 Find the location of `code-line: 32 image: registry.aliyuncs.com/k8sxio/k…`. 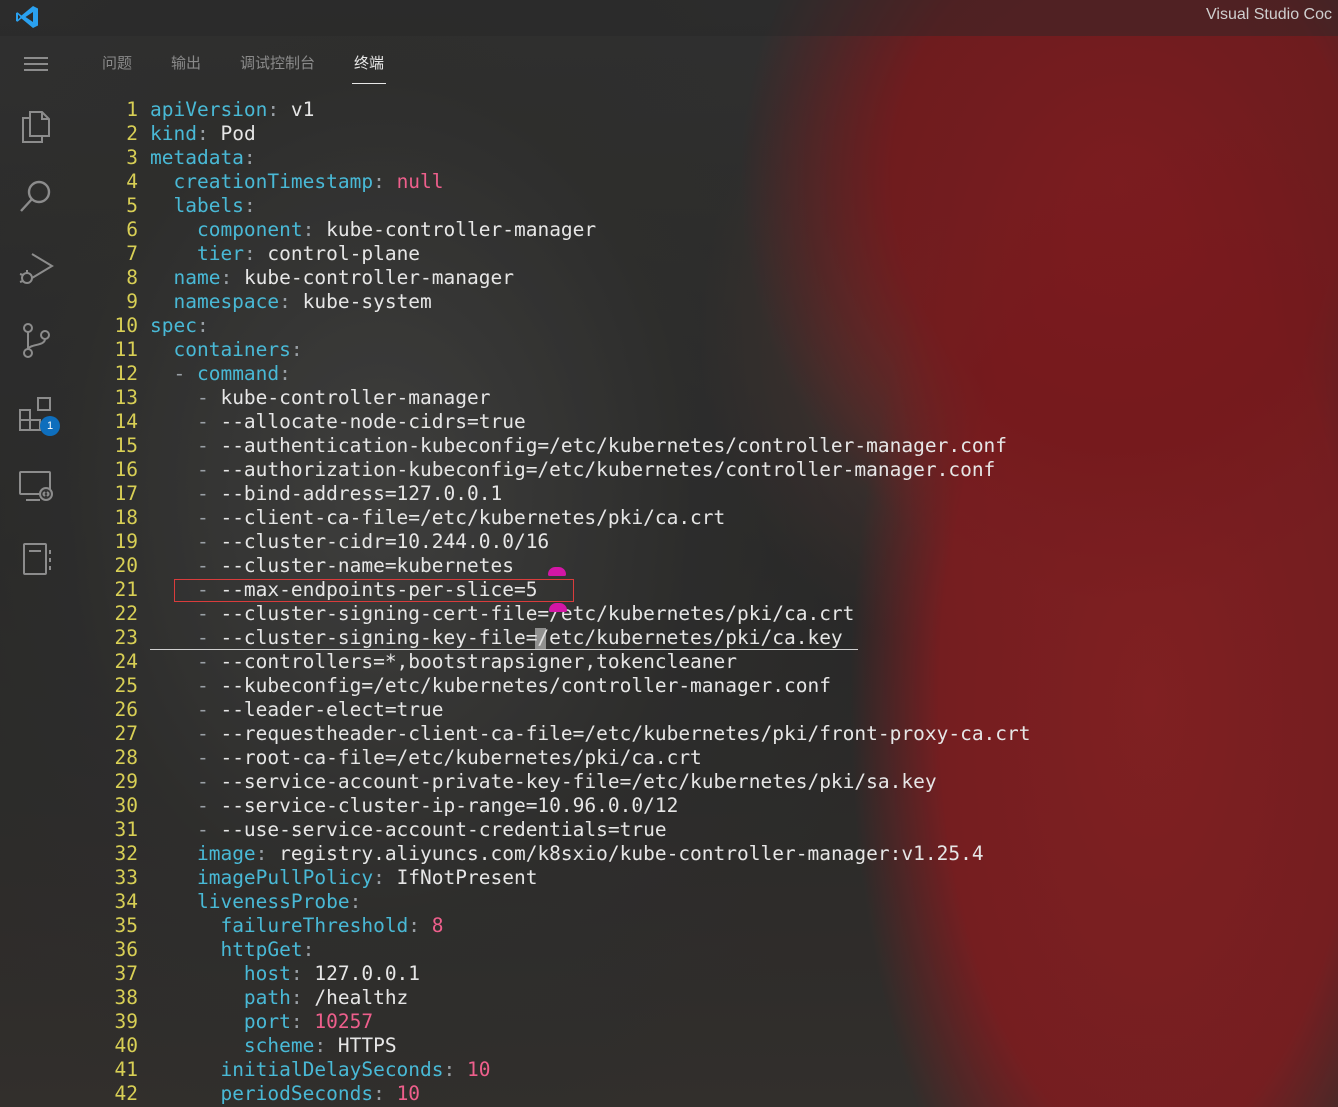

code-line: 32 image: registry.aliyuncs.com/k8sxio/k… is located at coordinates (719, 854).